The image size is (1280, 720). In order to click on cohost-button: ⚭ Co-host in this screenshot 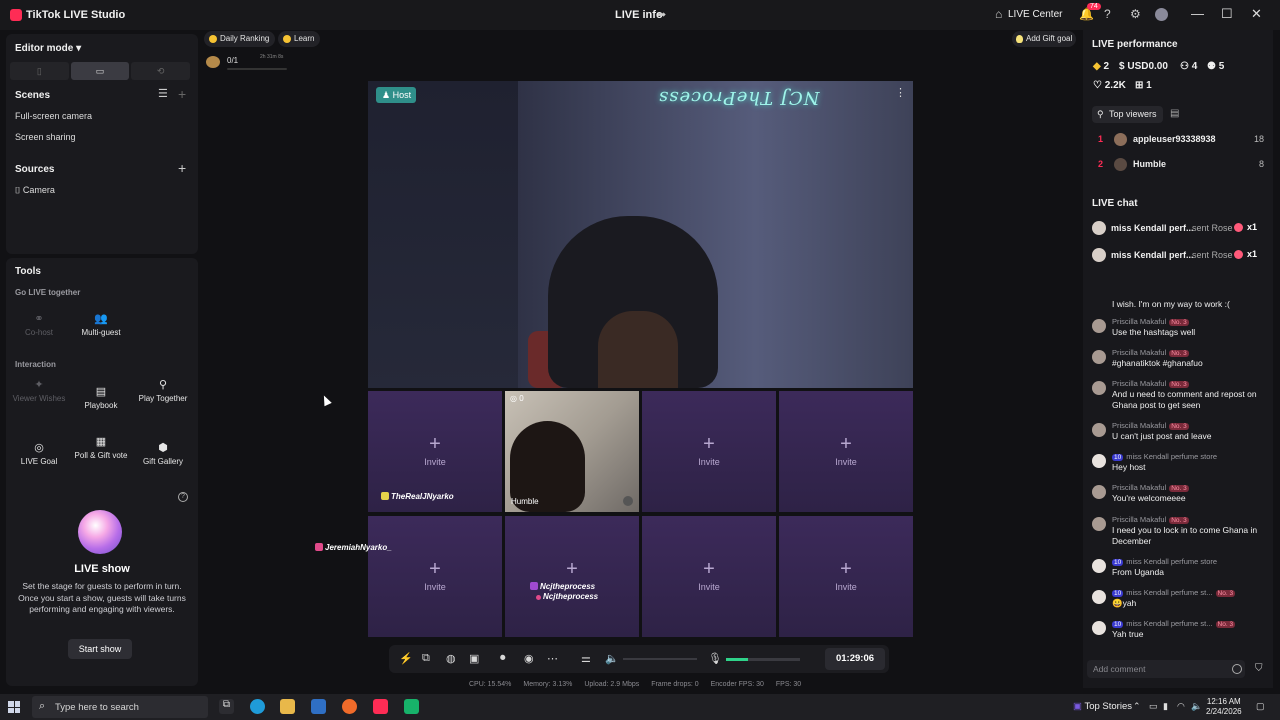, I will do `click(39, 331)`.